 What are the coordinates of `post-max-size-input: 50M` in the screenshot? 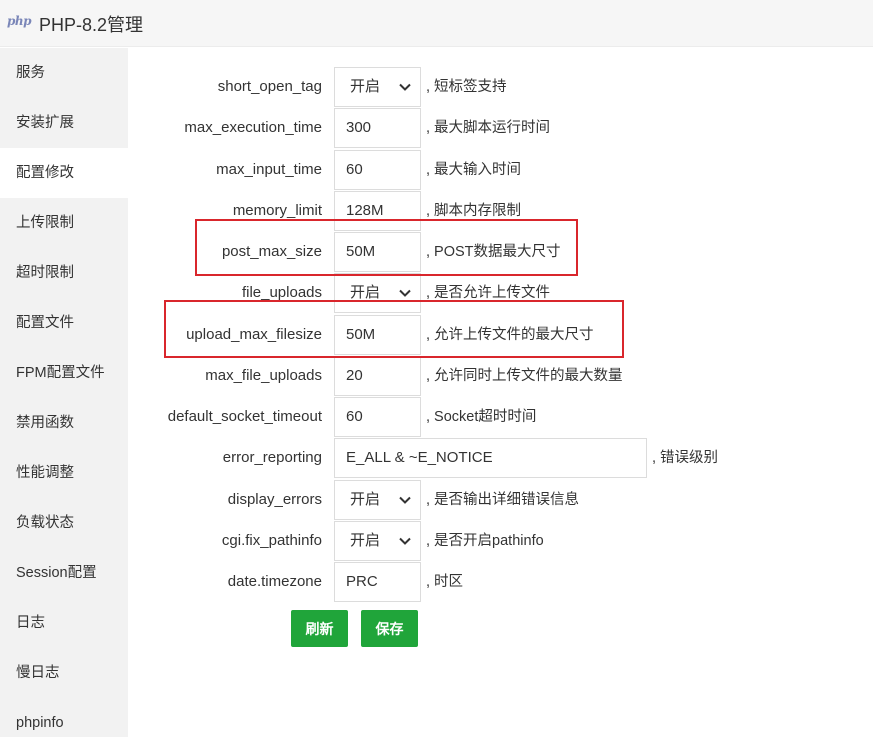 It's located at (377, 252).